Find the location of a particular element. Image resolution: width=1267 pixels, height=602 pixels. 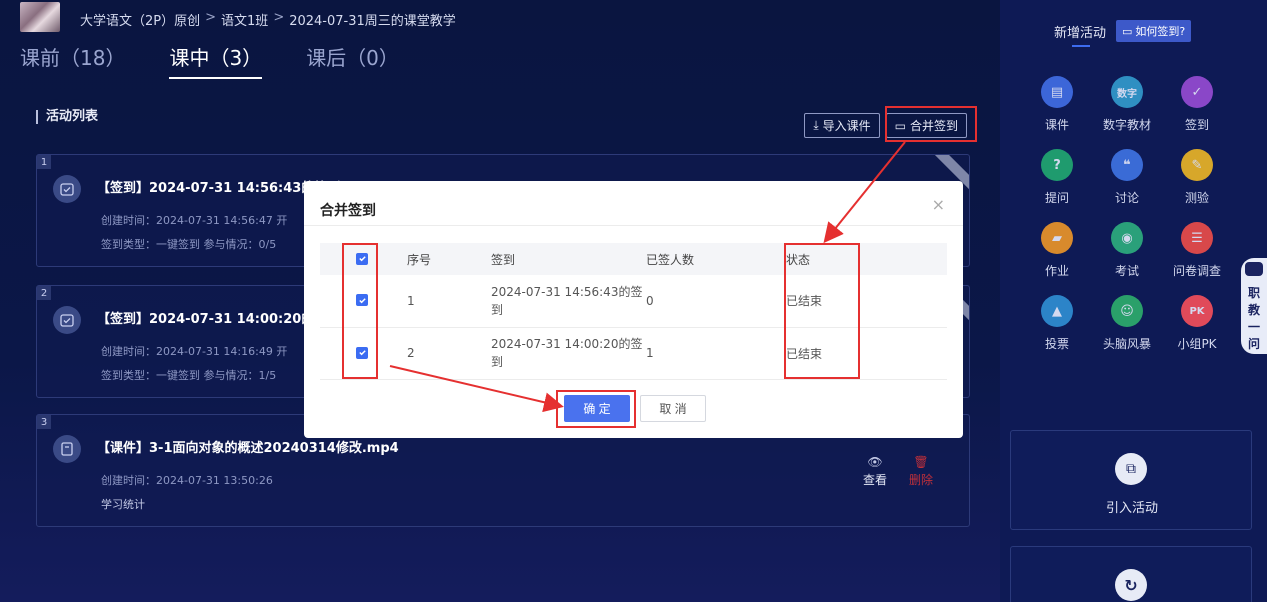

activity-type-discussion: ❝ 讨论 is located at coordinates (1127, 177).